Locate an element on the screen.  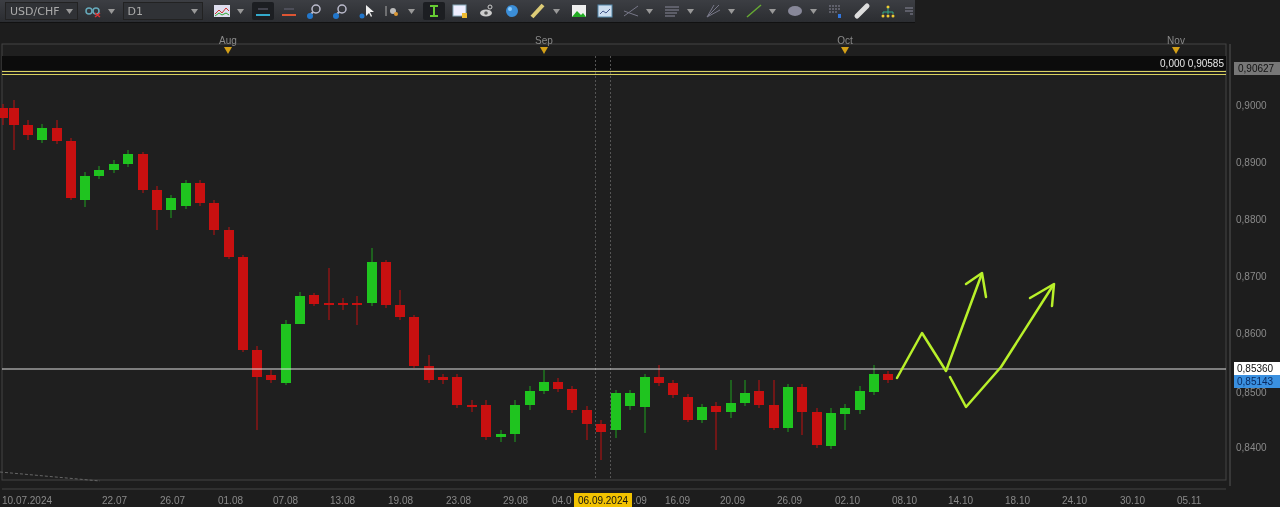
info-band-text: 0,000 0,90585 is located at coordinates (1192, 63).